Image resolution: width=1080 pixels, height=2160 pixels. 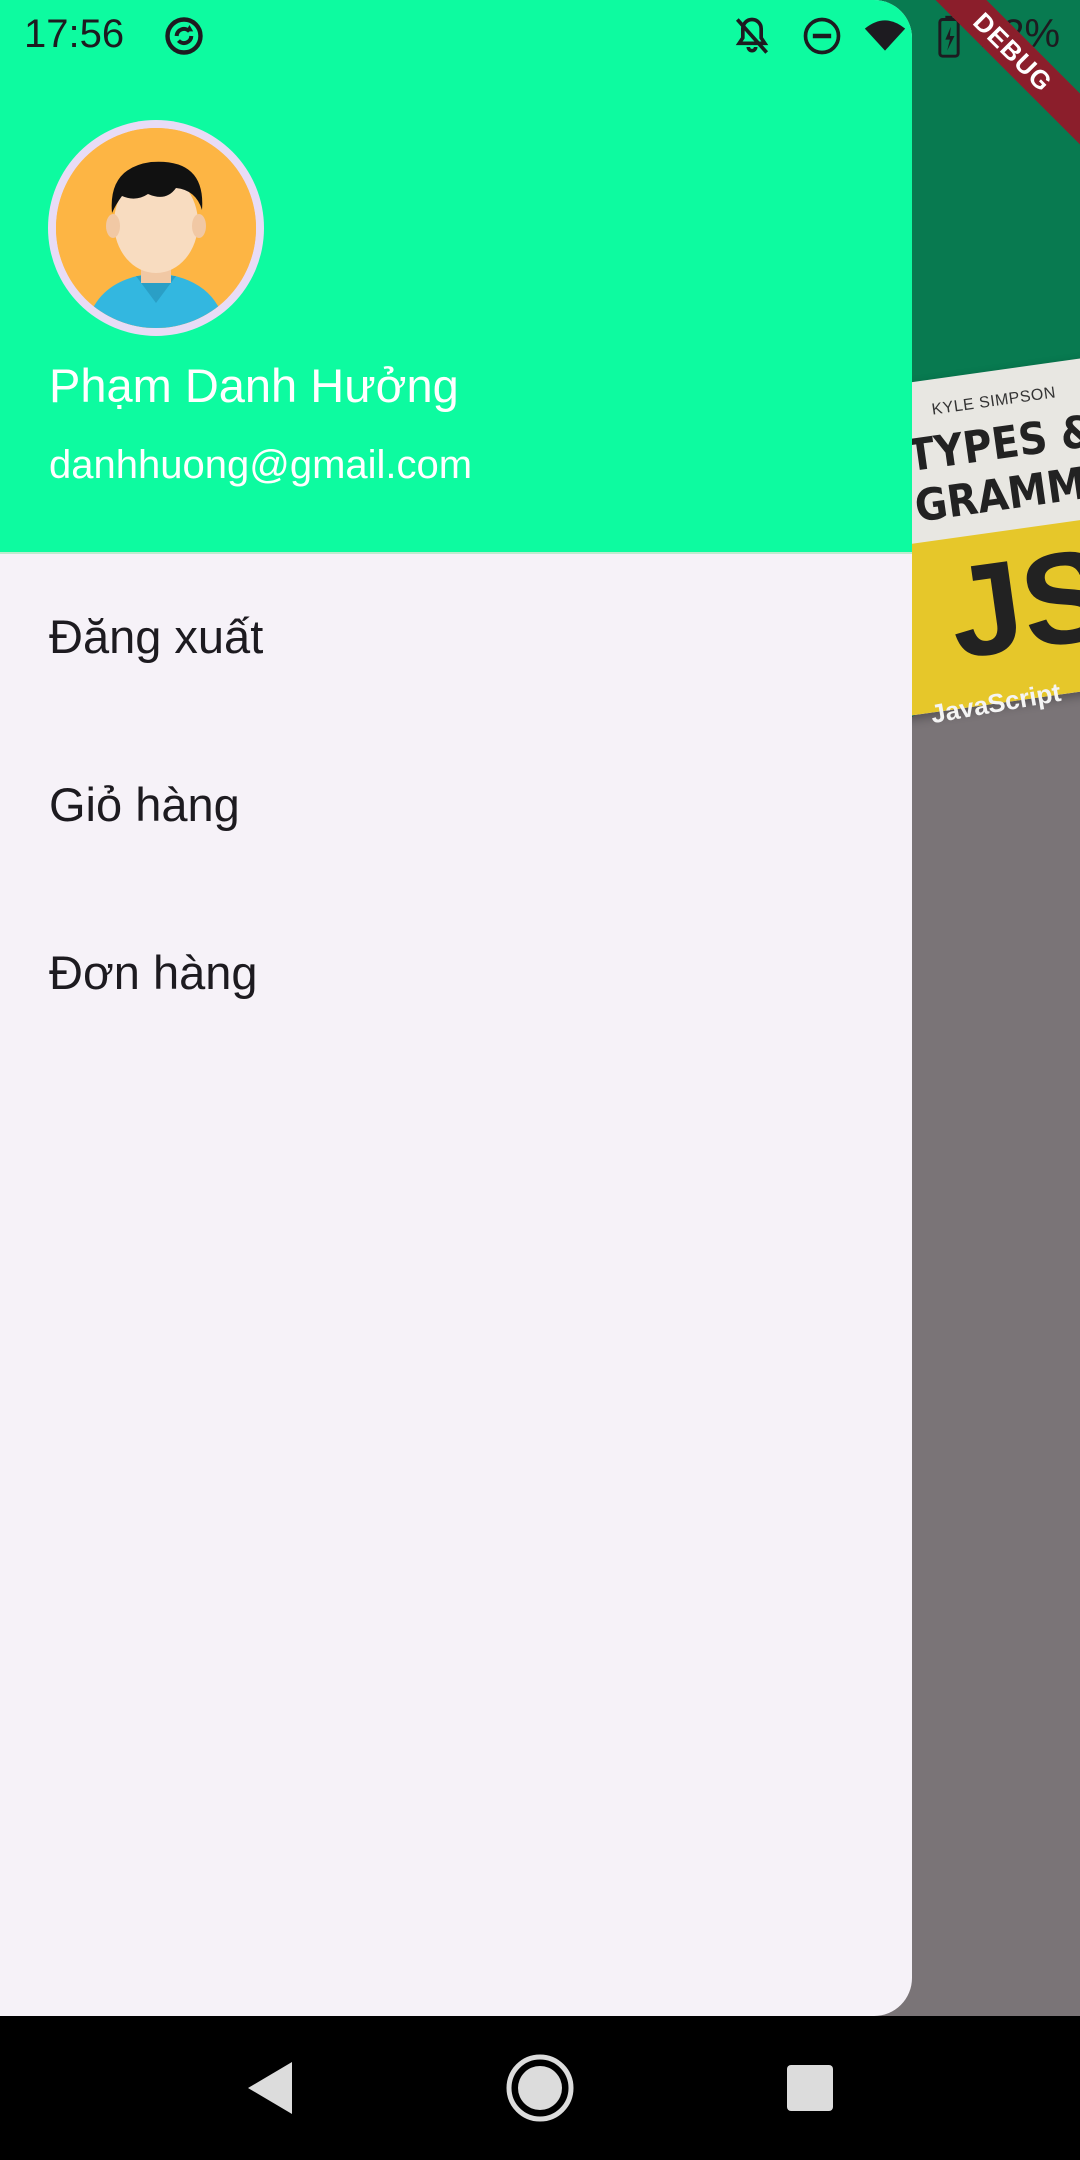 I want to click on menu-item-label: Đơn hàng, so click(x=153, y=972).